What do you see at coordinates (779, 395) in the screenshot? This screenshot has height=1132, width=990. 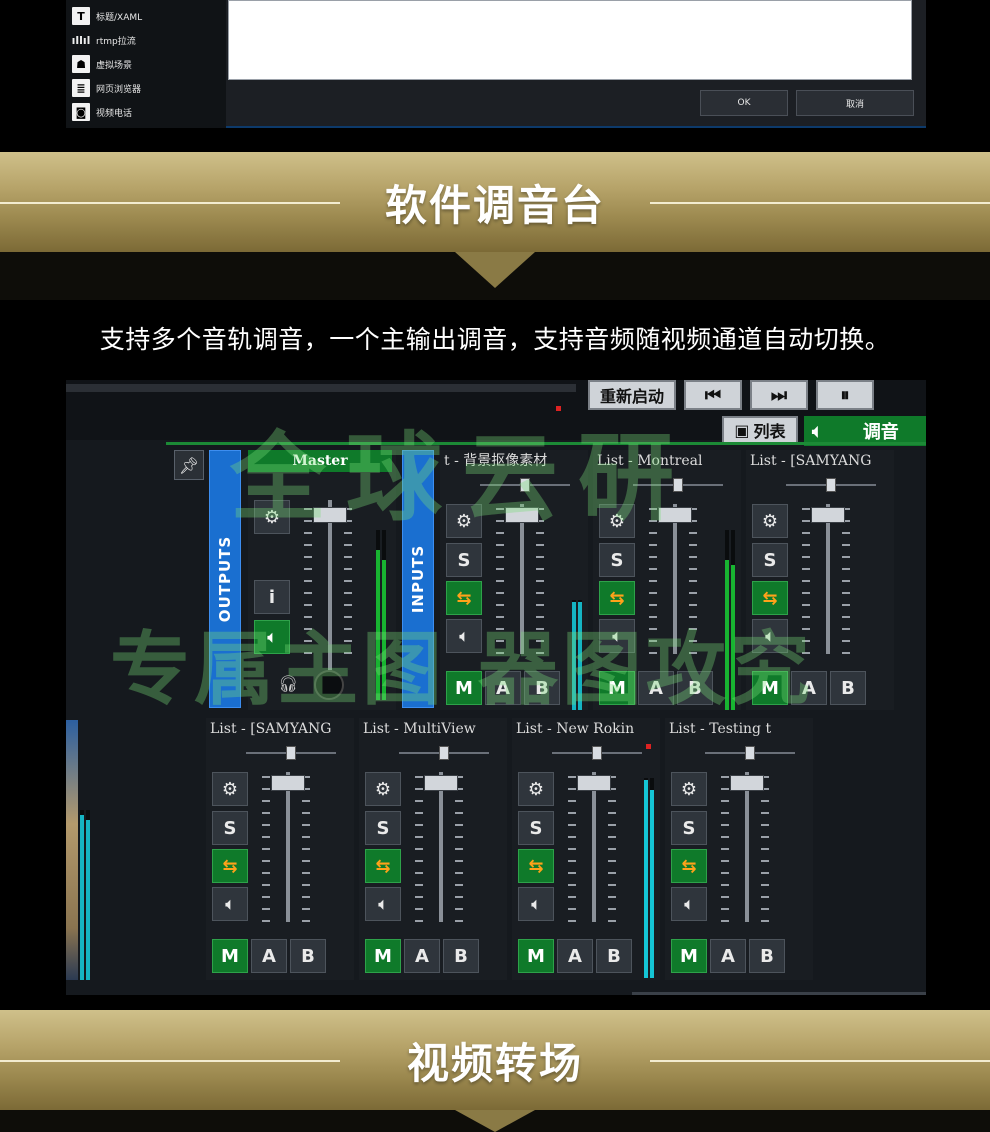 I see `skip-next-icon: ⏭` at bounding box center [779, 395].